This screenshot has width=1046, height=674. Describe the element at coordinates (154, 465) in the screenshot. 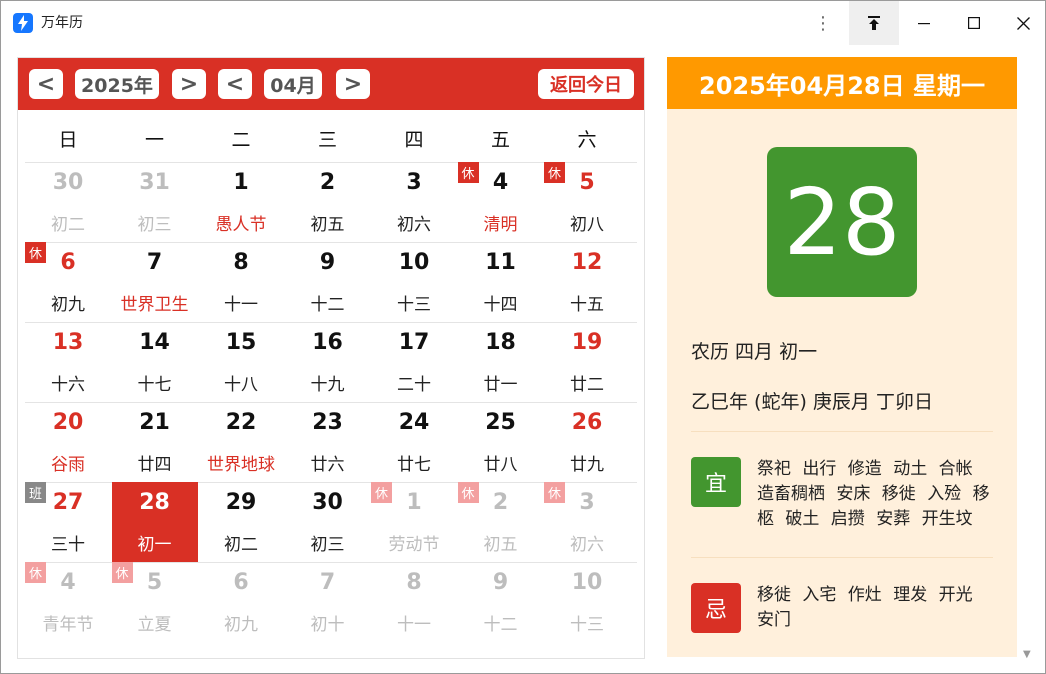

I see `lunar-or-holiday-label: 廿四` at that location.